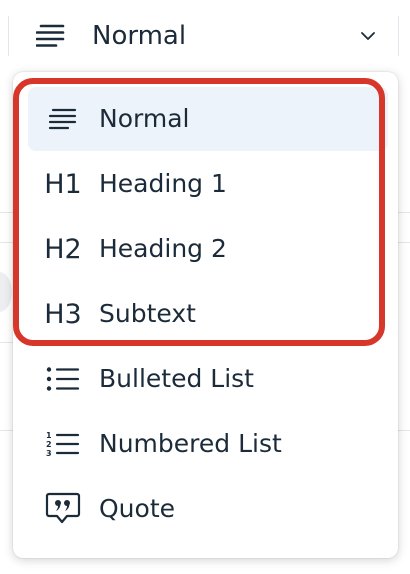  I want to click on menu-item-numbered-list: 1 2 3 Numbered List, so click(208, 444).